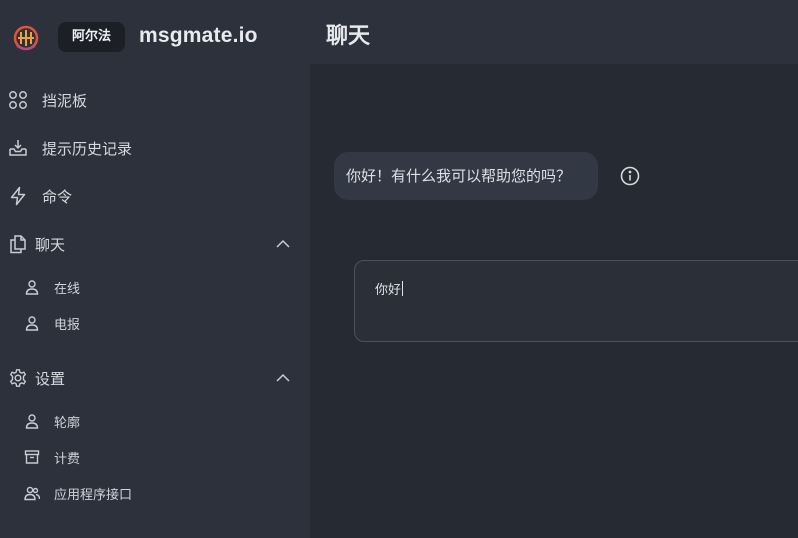  I want to click on message-input-value: 你好, so click(388, 290).